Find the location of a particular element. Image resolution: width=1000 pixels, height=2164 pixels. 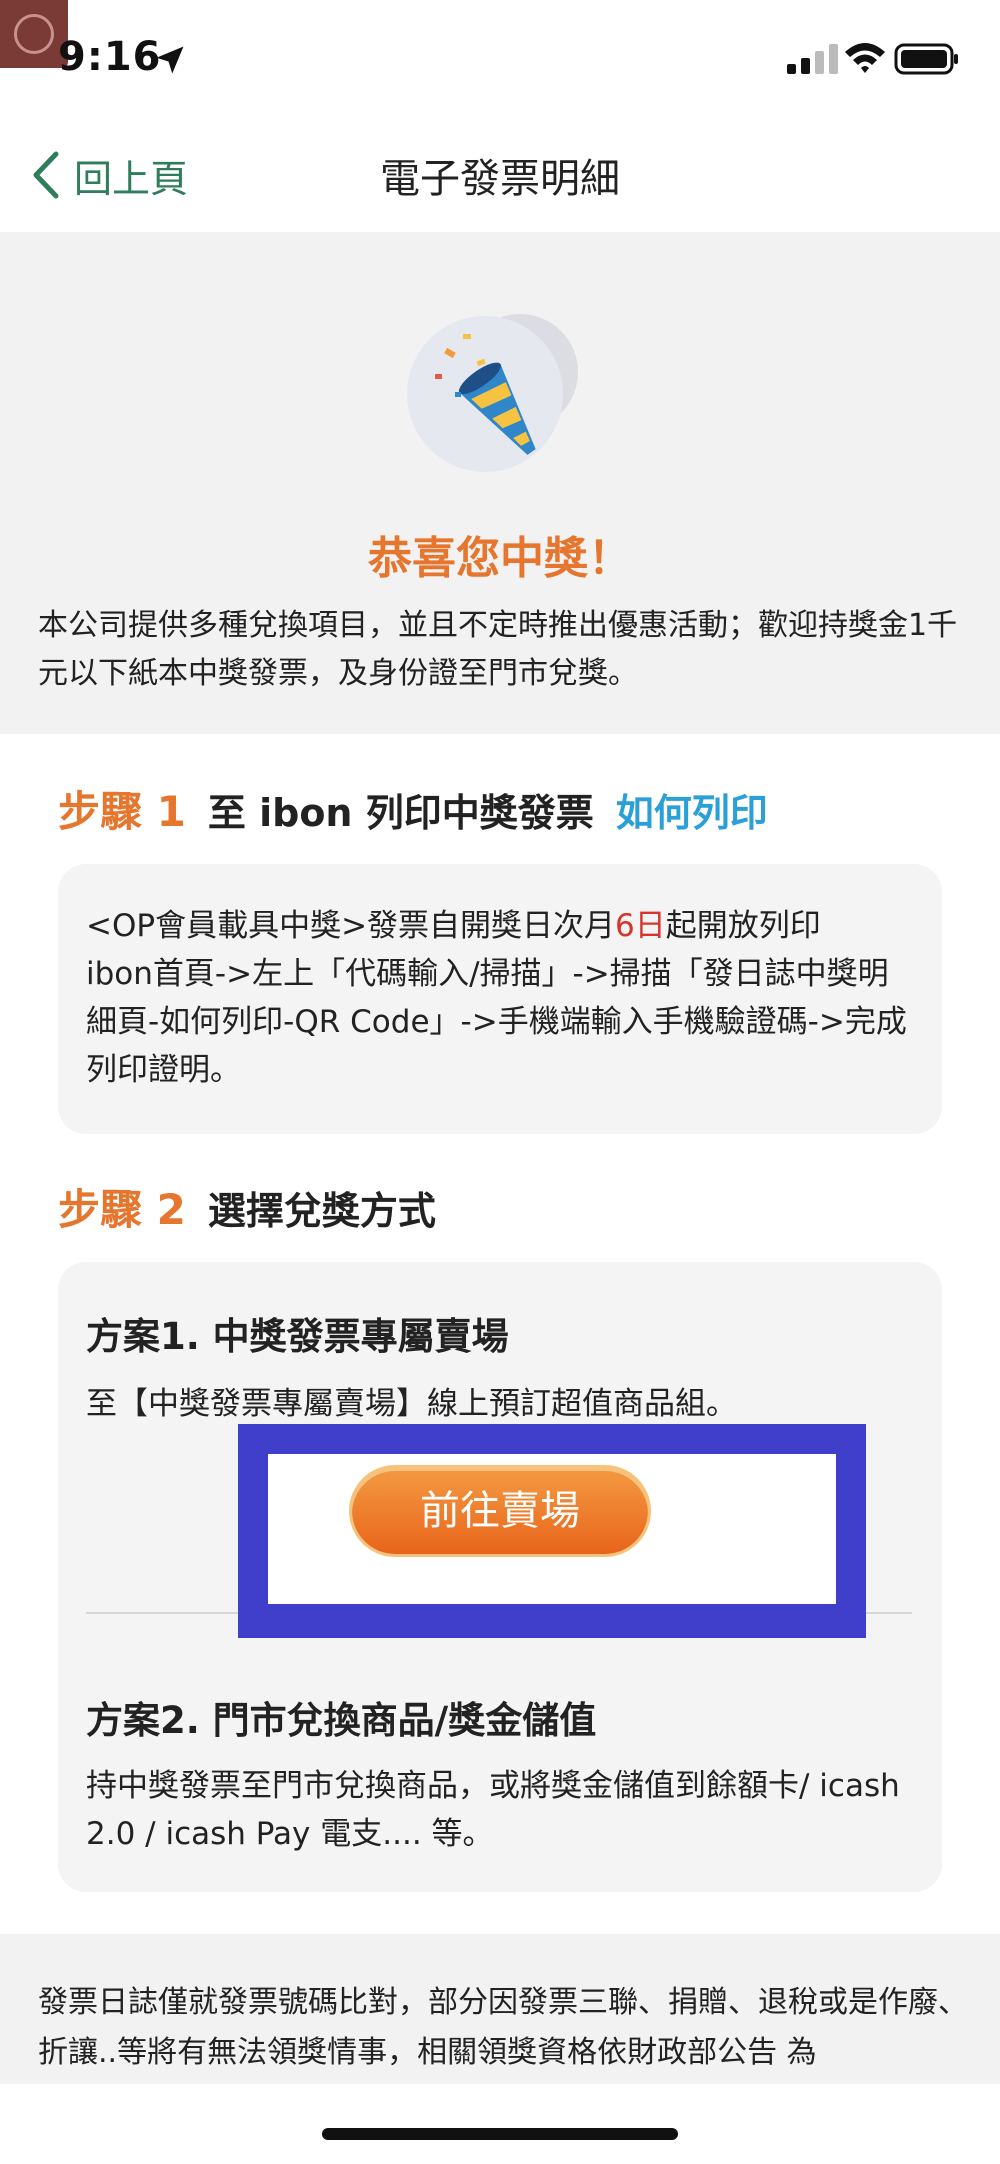

plan-1-description: 至【中獎發票專屬賣場】線上預訂超值商品組。 is located at coordinates (411, 1404).